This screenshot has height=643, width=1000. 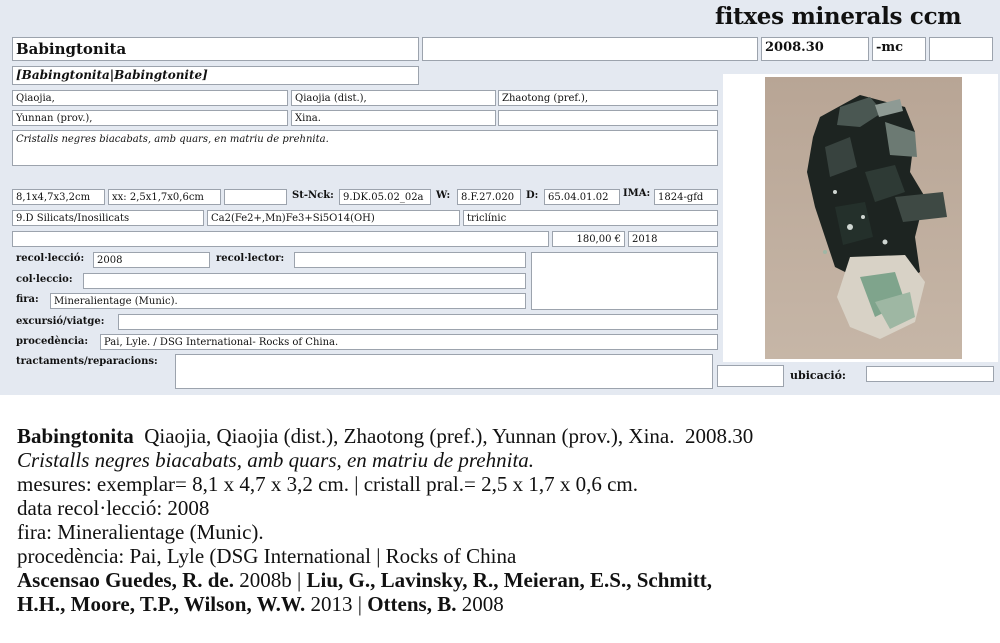 What do you see at coordinates (673, 239) in the screenshot?
I see `year-field: 2018` at bounding box center [673, 239].